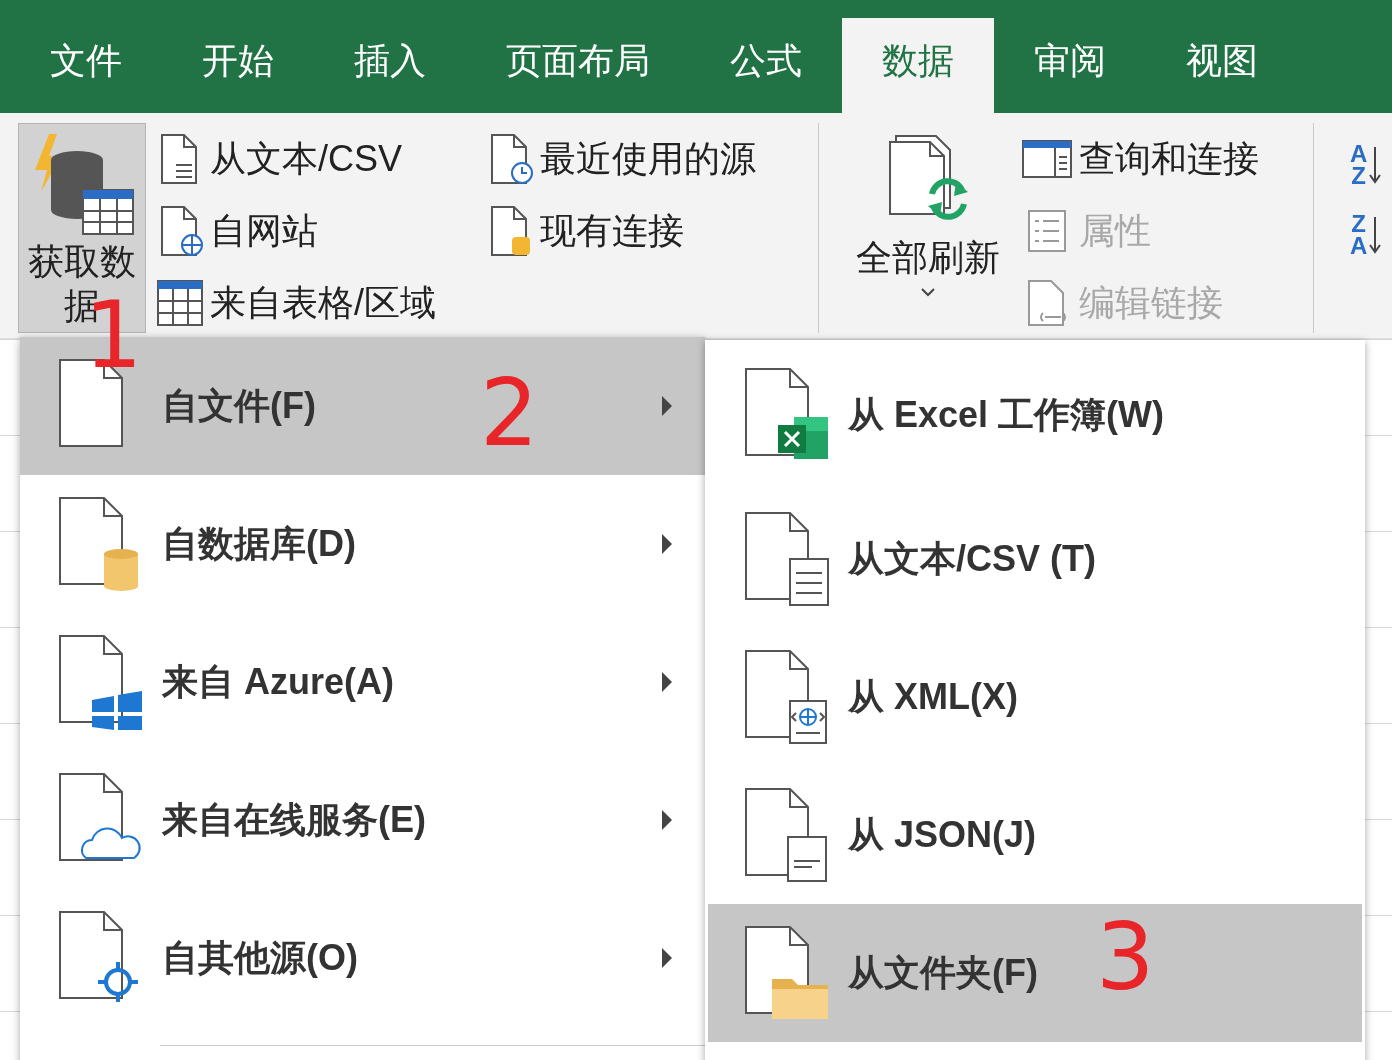  What do you see at coordinates (646, 231) in the screenshot?
I see `ribbon-command: 现有连接` at bounding box center [646, 231].